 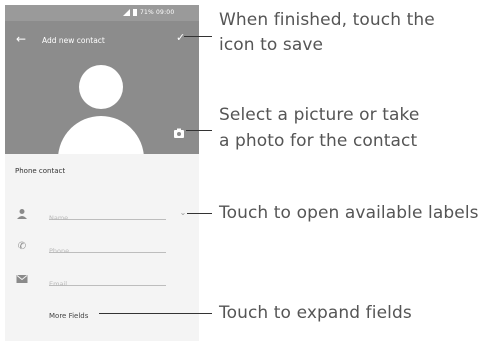 I want to click on callout-photo-line2: a photo for the contact, so click(x=318, y=141).